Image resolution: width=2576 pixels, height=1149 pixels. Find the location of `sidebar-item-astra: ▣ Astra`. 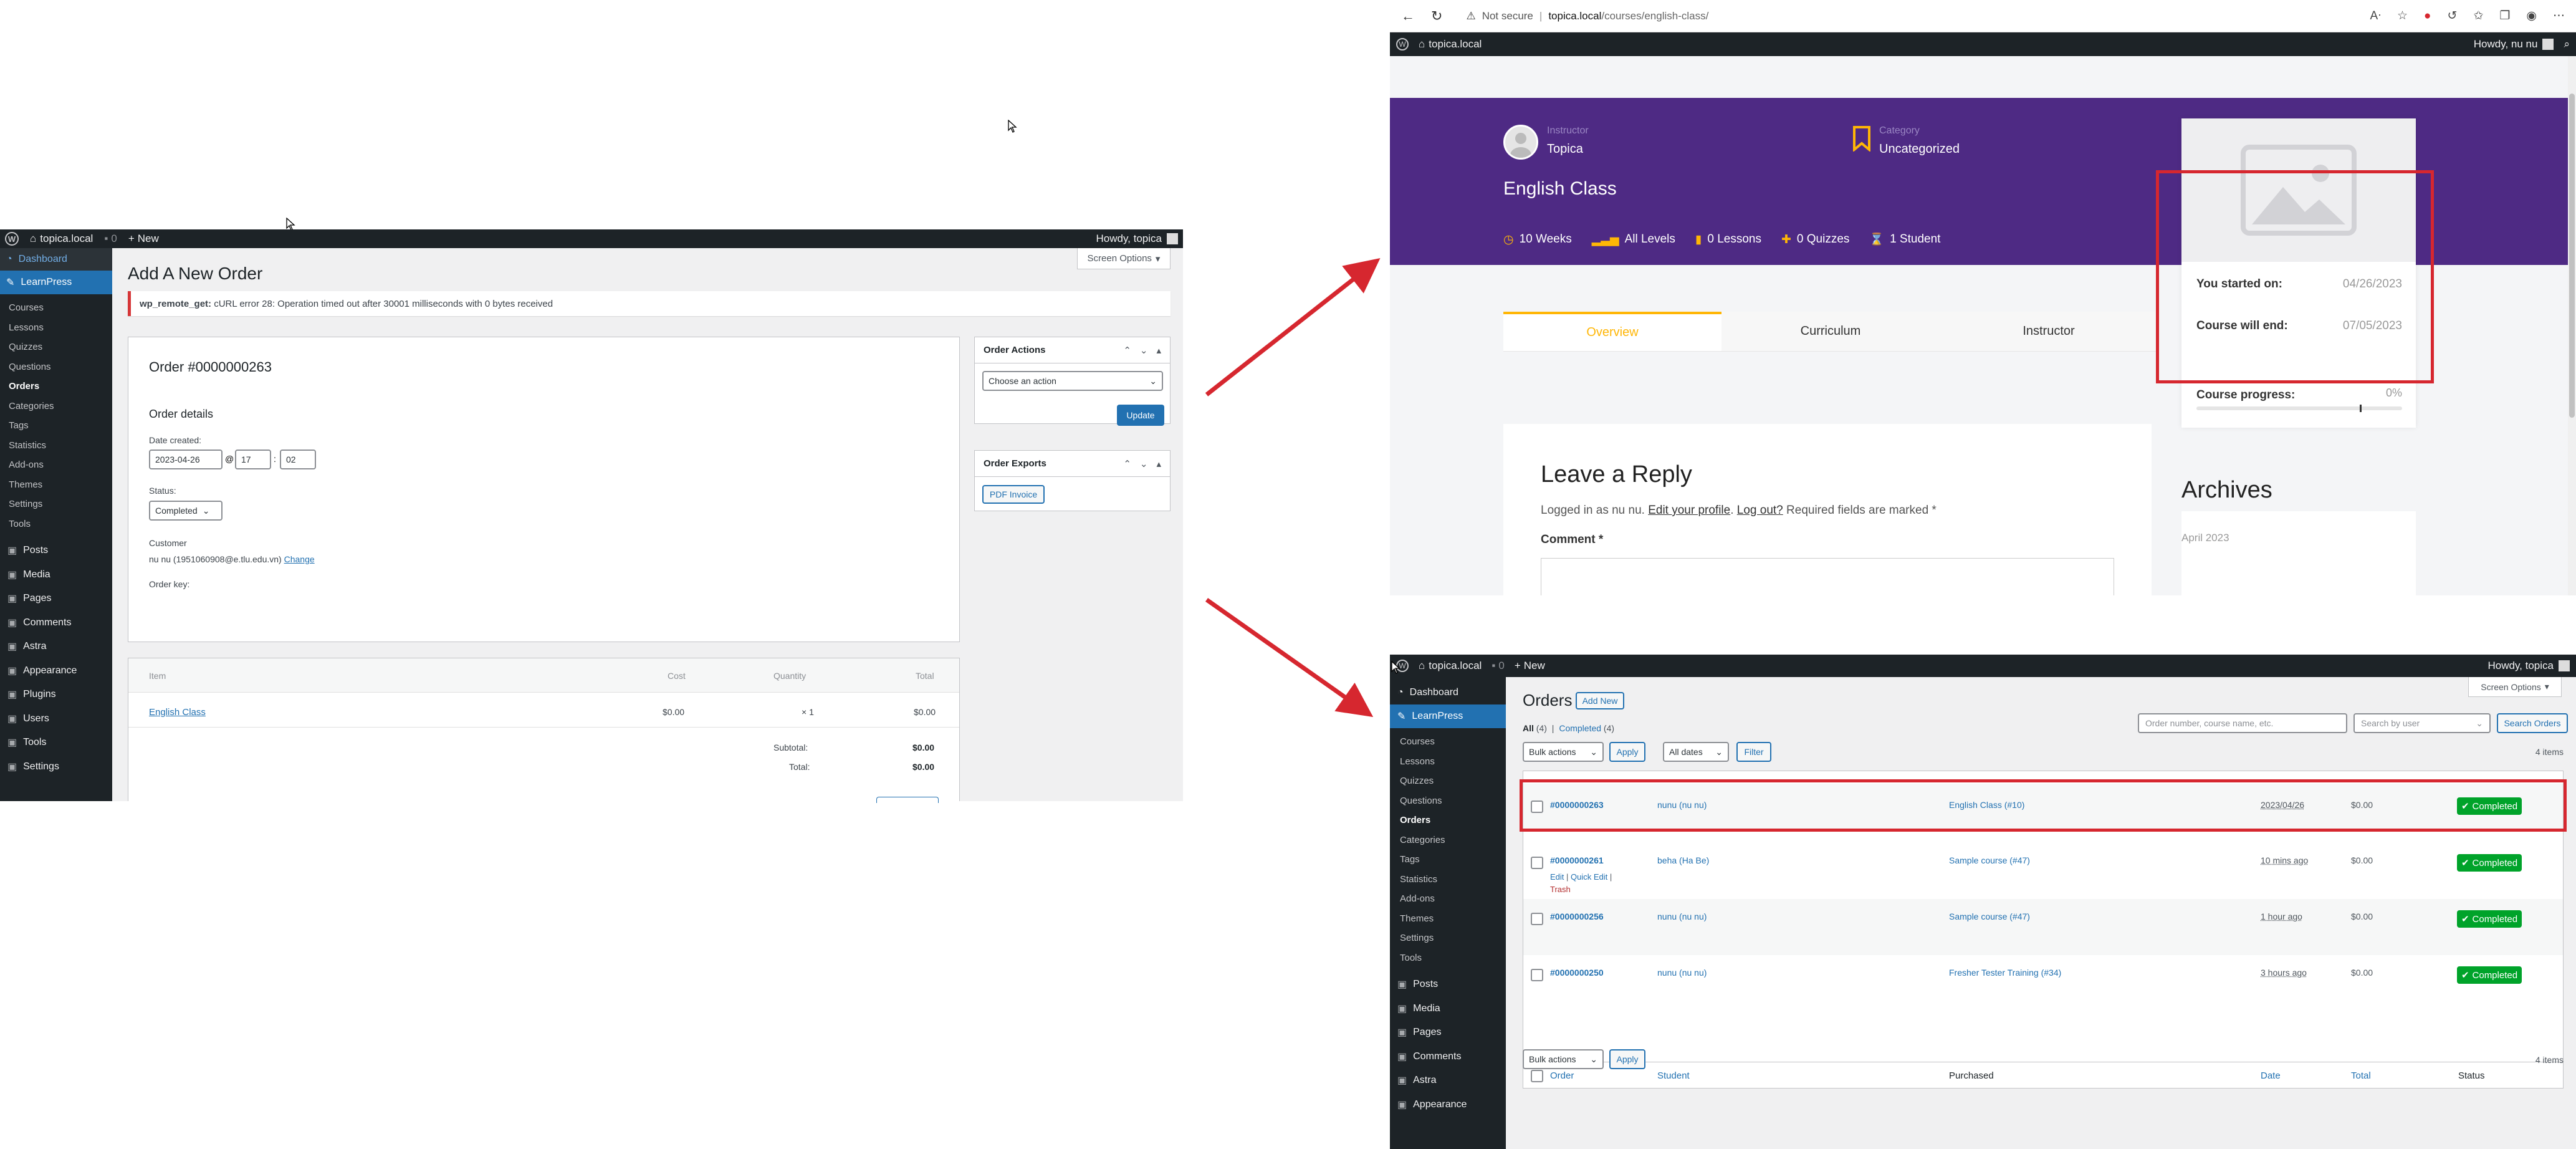

sidebar-item-astra: ▣ Astra is located at coordinates (1448, 1081).